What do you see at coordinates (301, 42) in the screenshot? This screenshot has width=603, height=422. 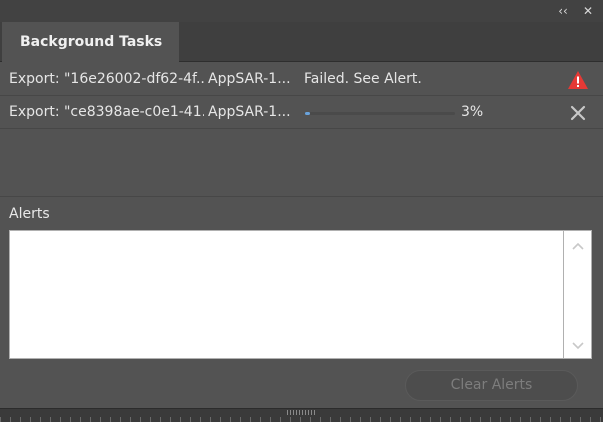 I see `tab-strip: Background Tasks` at bounding box center [301, 42].